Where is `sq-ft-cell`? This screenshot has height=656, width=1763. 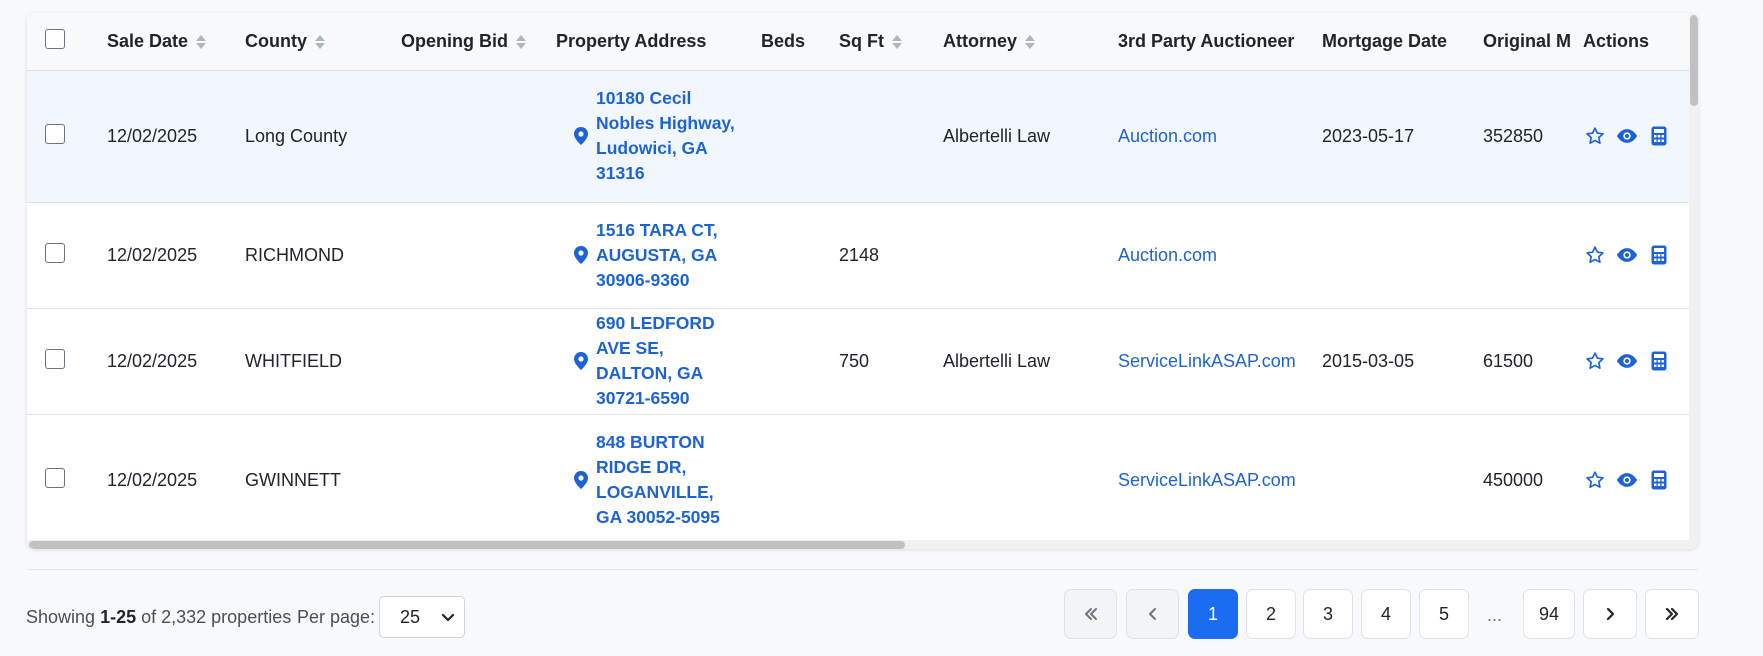
sq-ft-cell is located at coordinates (891, 477).